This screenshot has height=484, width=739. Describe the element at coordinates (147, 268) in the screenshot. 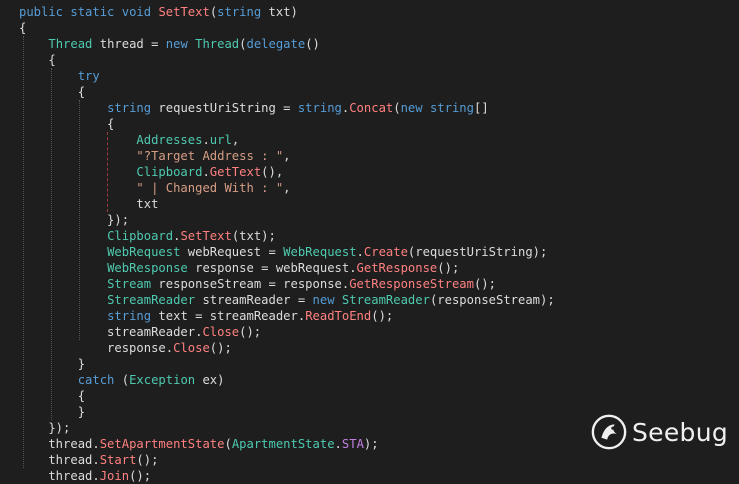

I see `code-token: WebResponse` at that location.